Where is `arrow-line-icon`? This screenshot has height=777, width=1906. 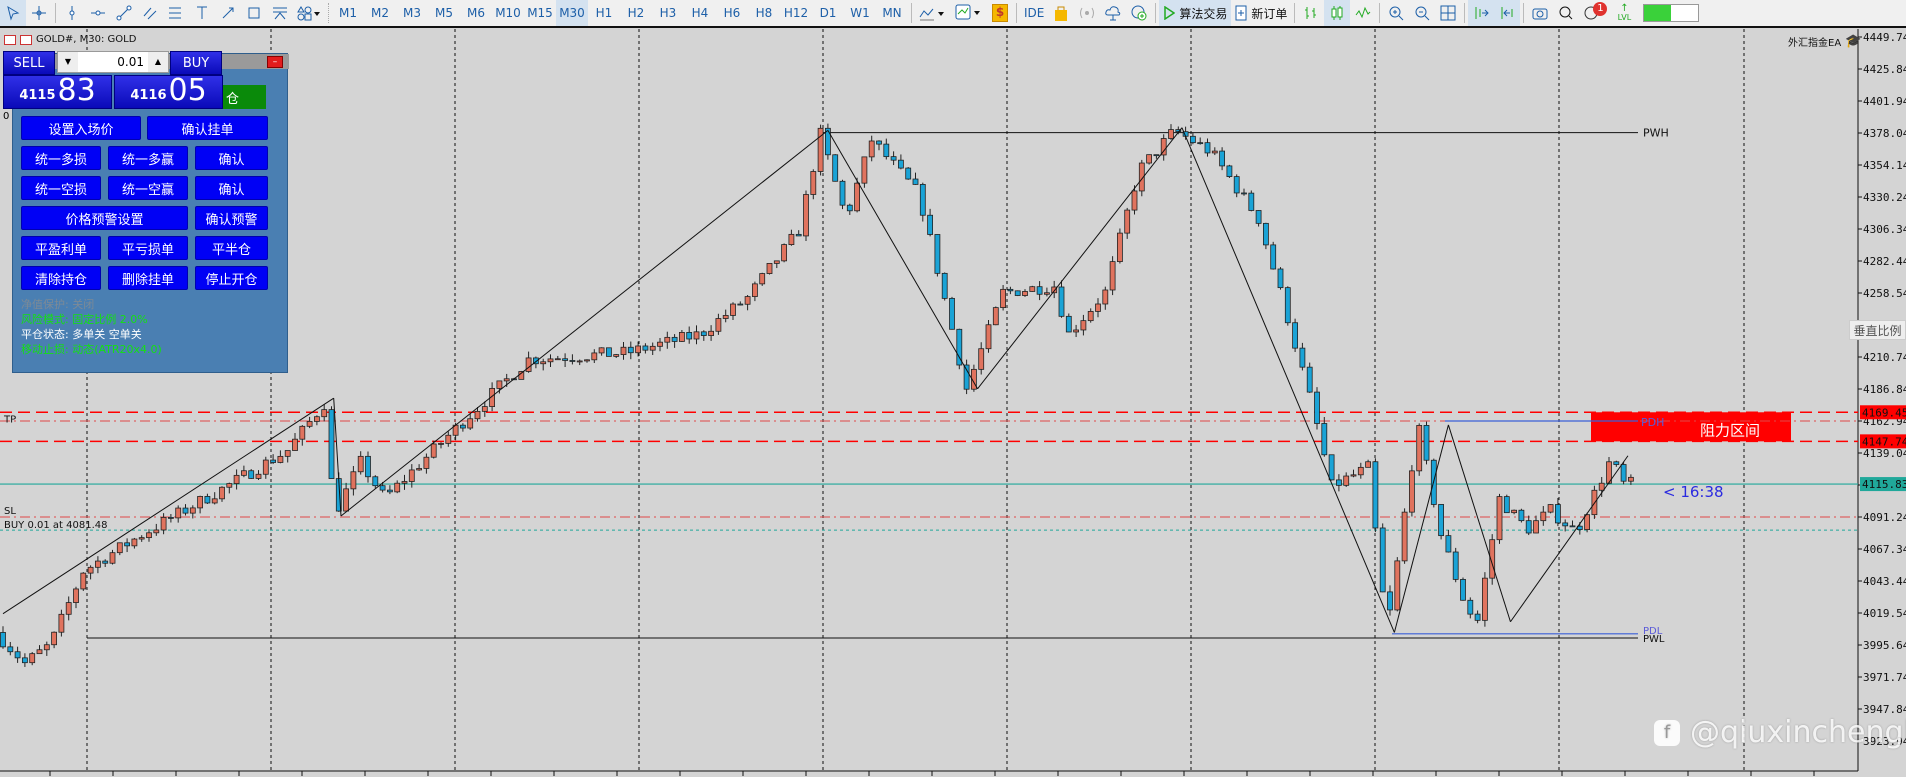 arrow-line-icon is located at coordinates (228, 13).